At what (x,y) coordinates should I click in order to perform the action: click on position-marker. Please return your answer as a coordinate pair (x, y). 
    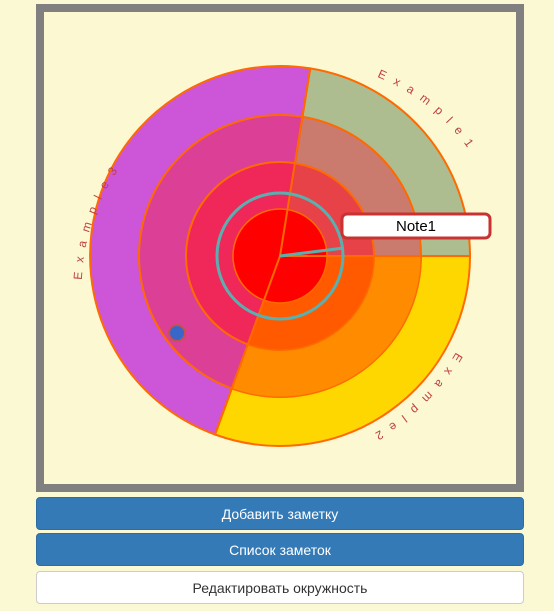
    Looking at the image, I should click on (177, 333).